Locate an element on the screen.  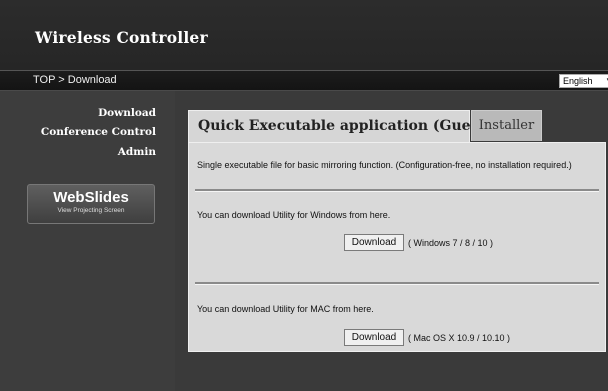
breadcrumb: TOP > Download is located at coordinates (75, 80).